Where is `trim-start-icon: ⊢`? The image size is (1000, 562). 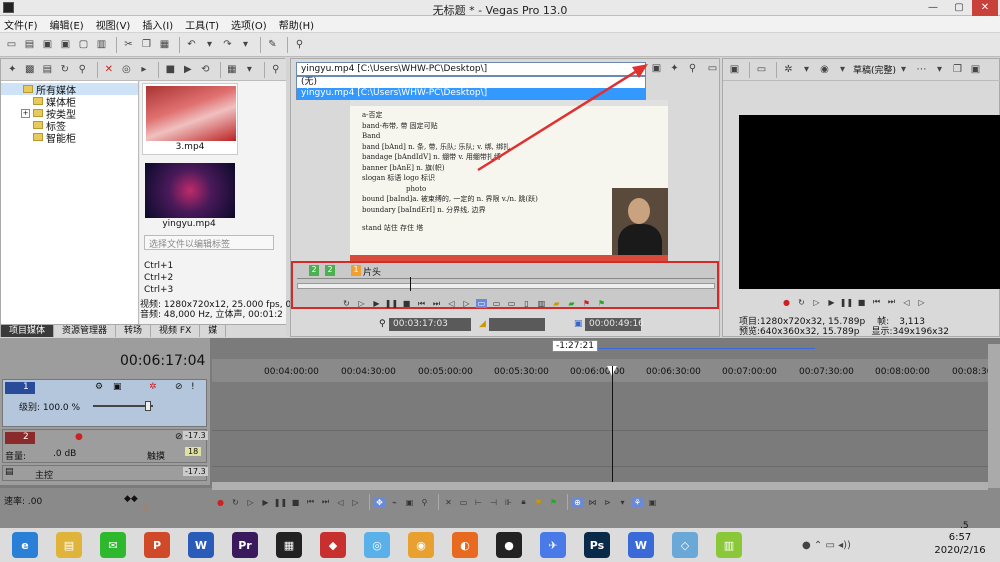 trim-start-icon: ⊢ is located at coordinates (478, 502).